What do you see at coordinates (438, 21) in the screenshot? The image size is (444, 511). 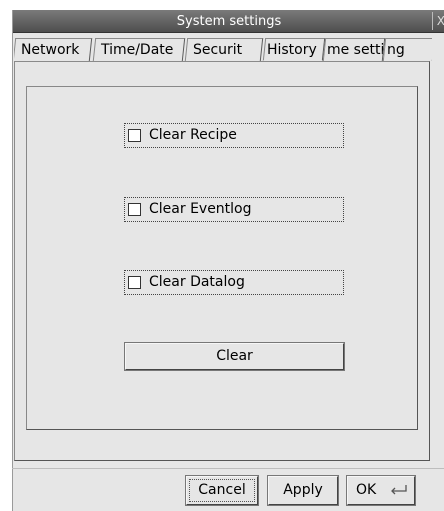 I see `close-icon: X` at bounding box center [438, 21].